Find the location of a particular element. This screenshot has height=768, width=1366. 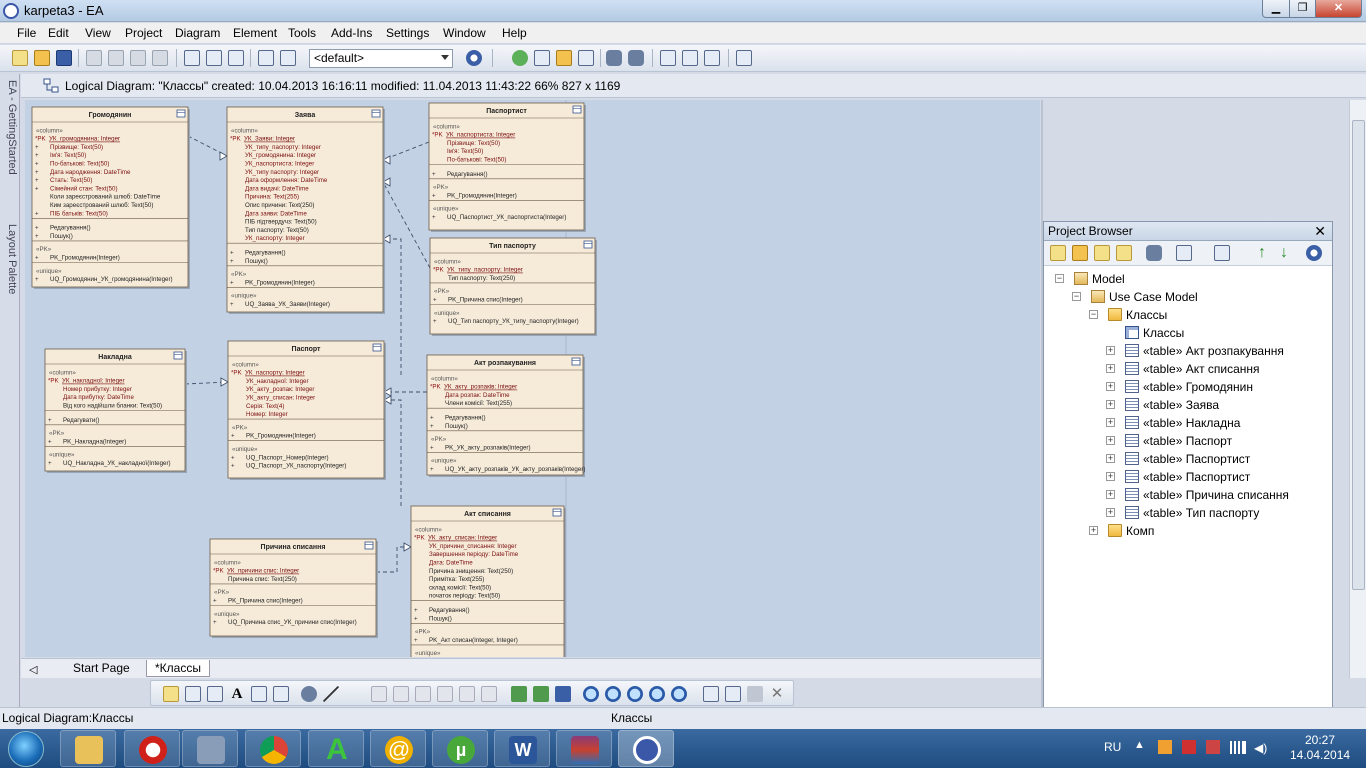

connector-icon is located at coordinates (331, 694).